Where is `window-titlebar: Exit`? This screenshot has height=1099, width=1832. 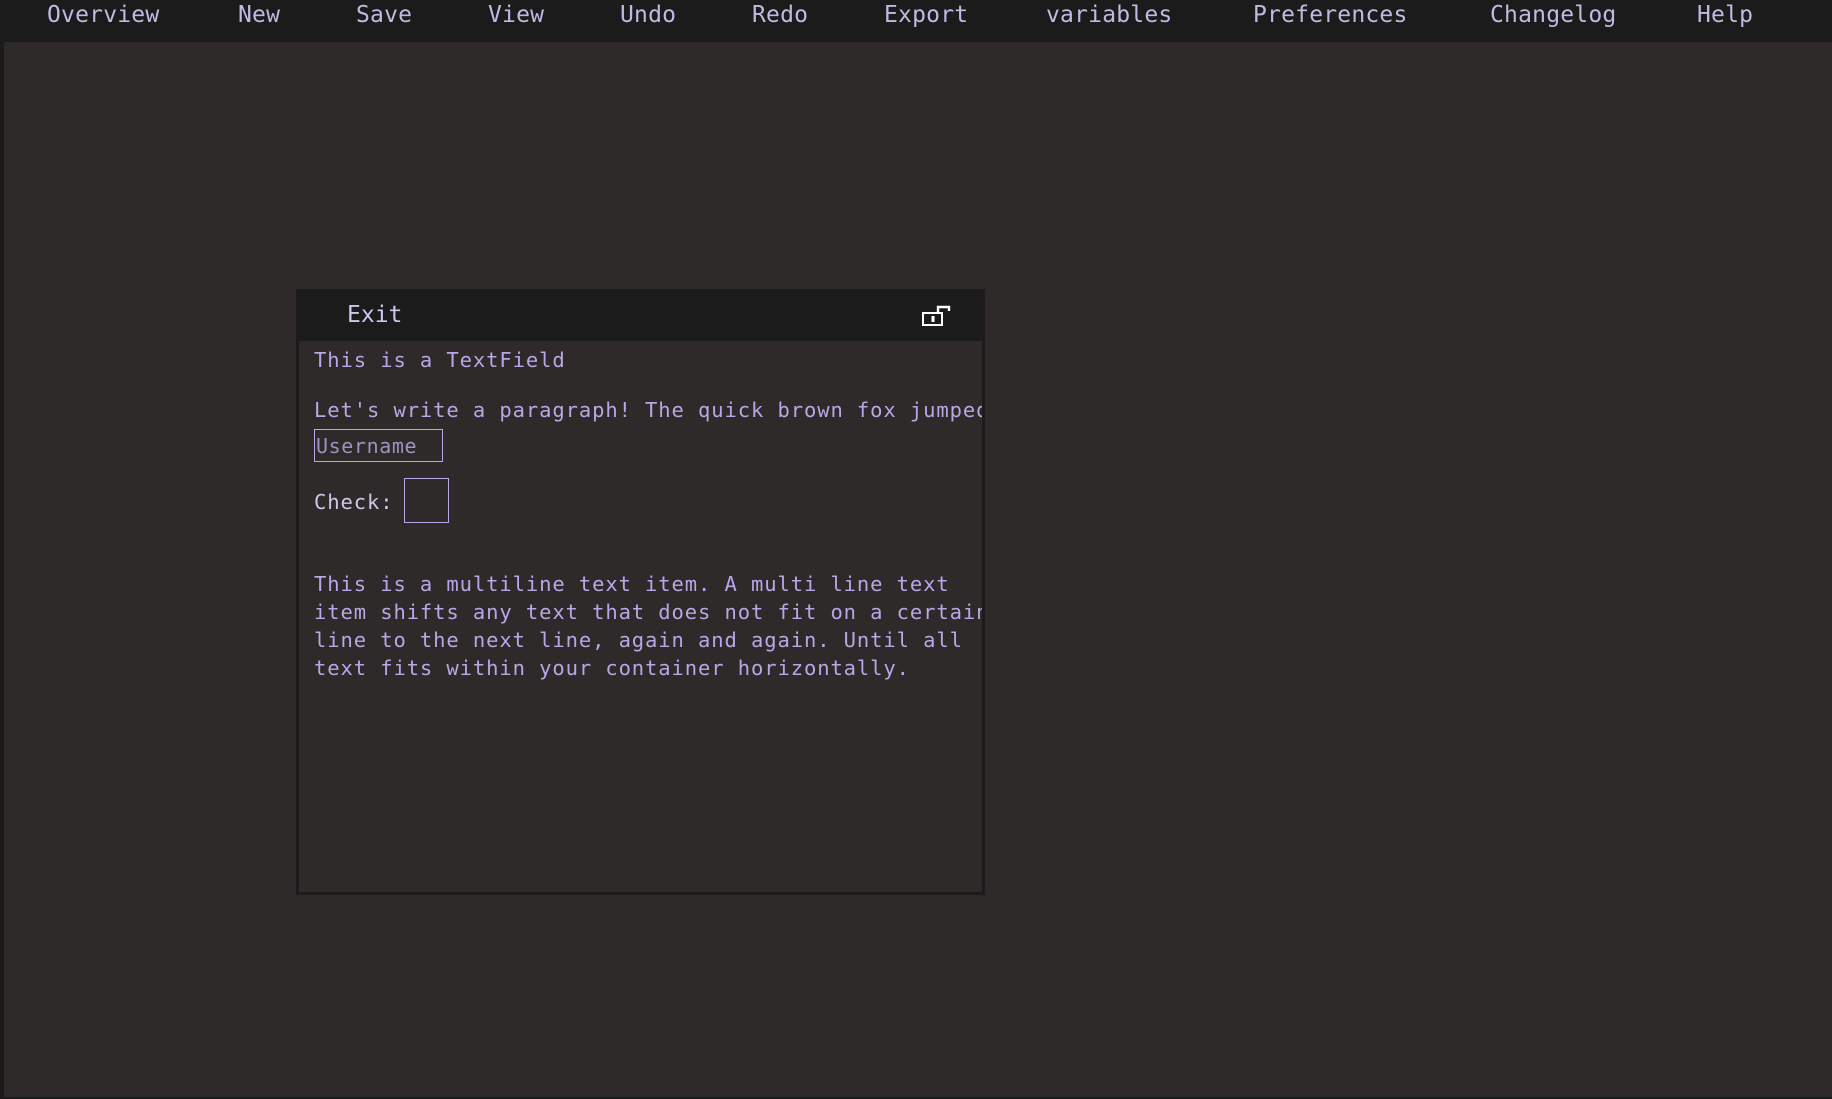
window-titlebar: Exit is located at coordinates (640, 315).